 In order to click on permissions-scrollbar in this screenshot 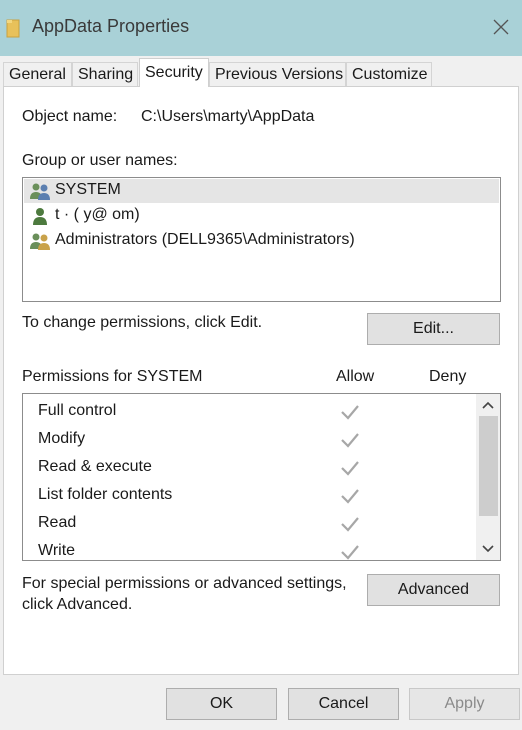, I will do `click(488, 477)`.